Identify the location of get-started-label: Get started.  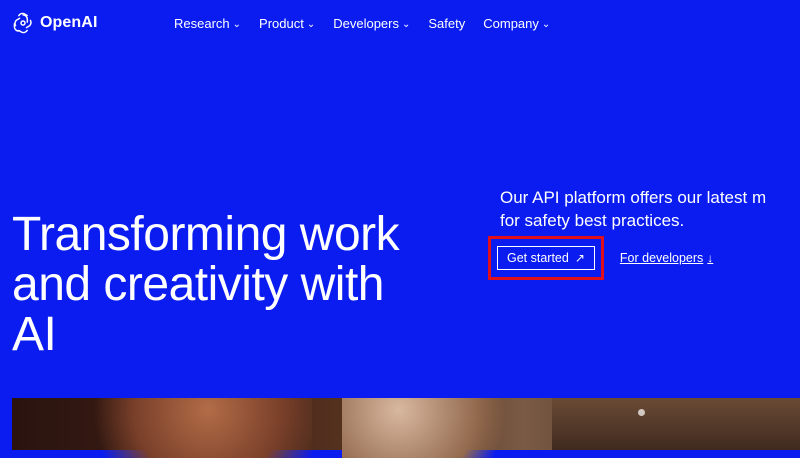
(538, 258).